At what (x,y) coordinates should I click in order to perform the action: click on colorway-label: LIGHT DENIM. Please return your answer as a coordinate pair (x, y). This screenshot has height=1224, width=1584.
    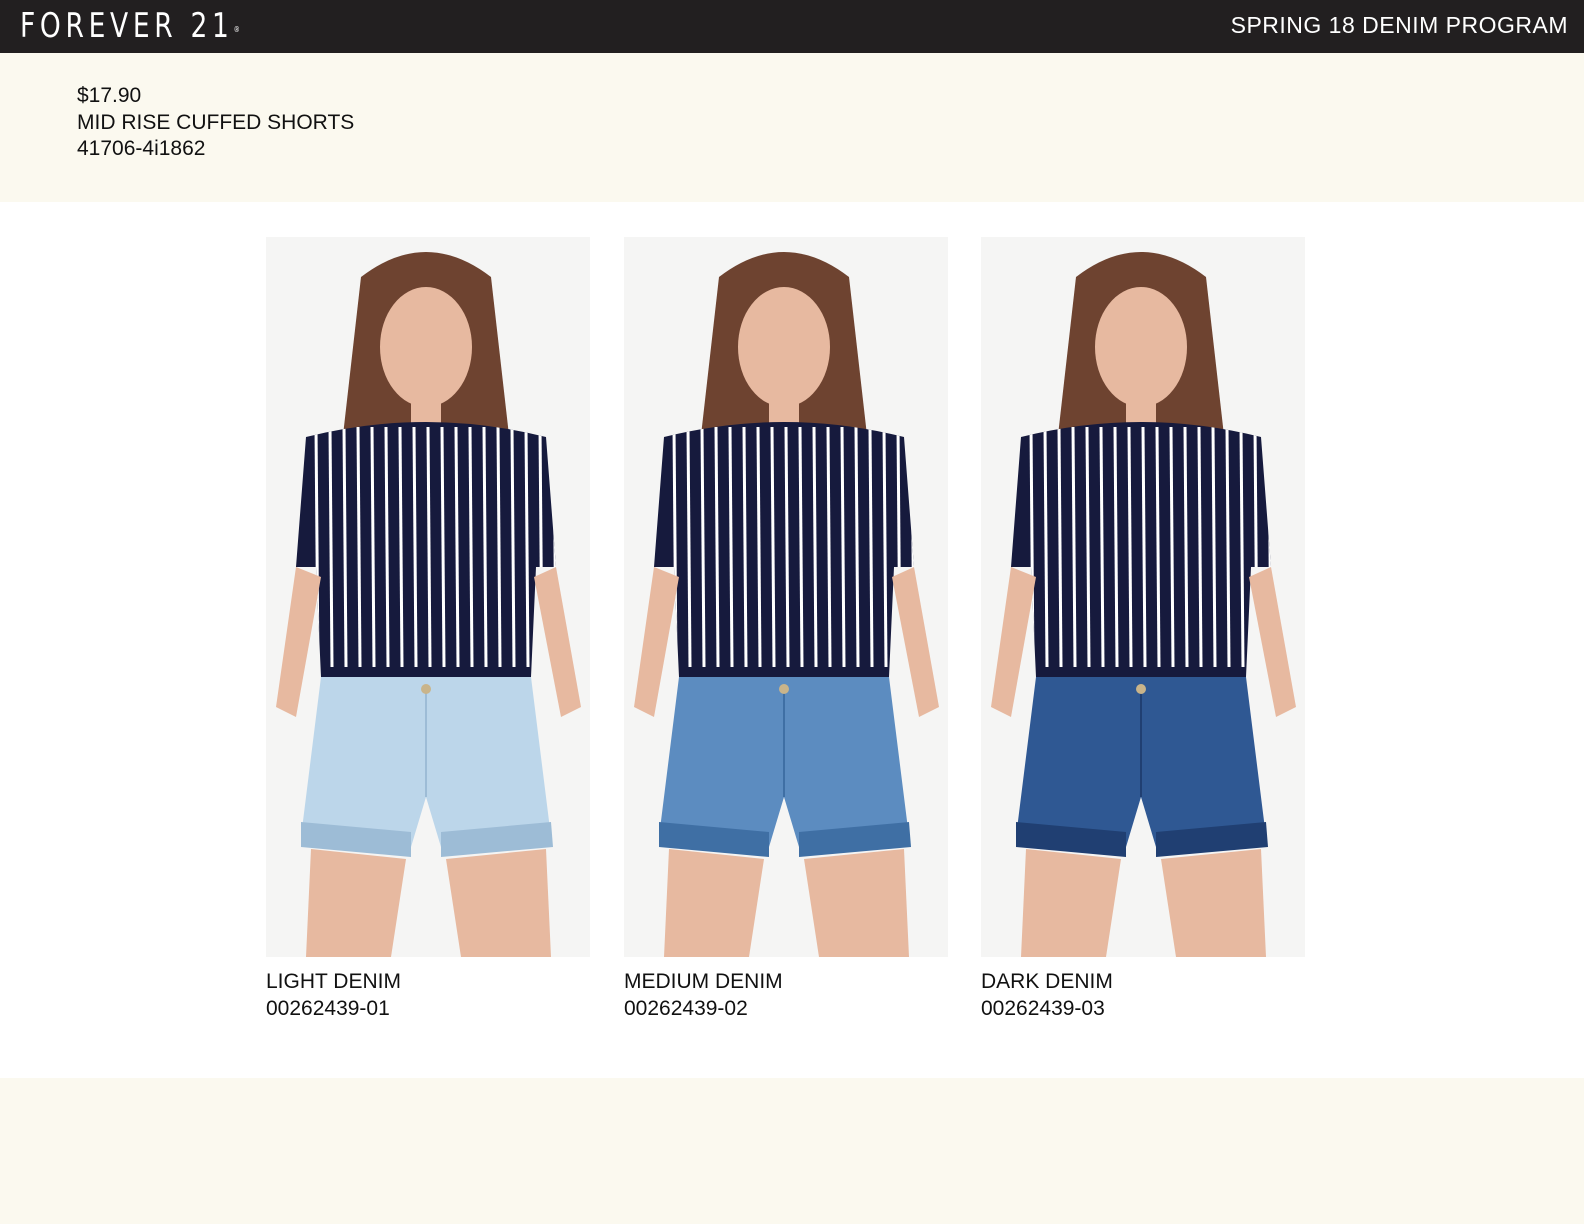
    Looking at the image, I should click on (333, 981).